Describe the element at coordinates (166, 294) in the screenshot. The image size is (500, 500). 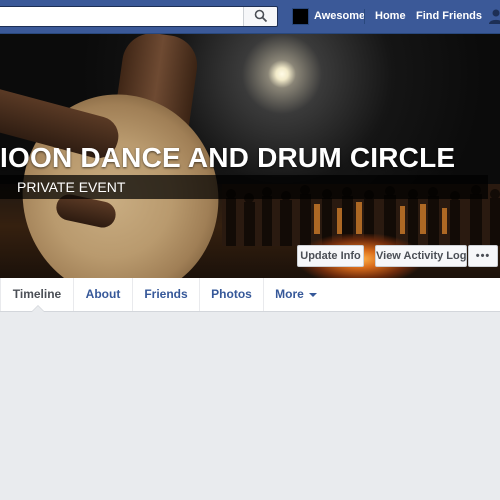
I see `tab-friends: Friends` at that location.